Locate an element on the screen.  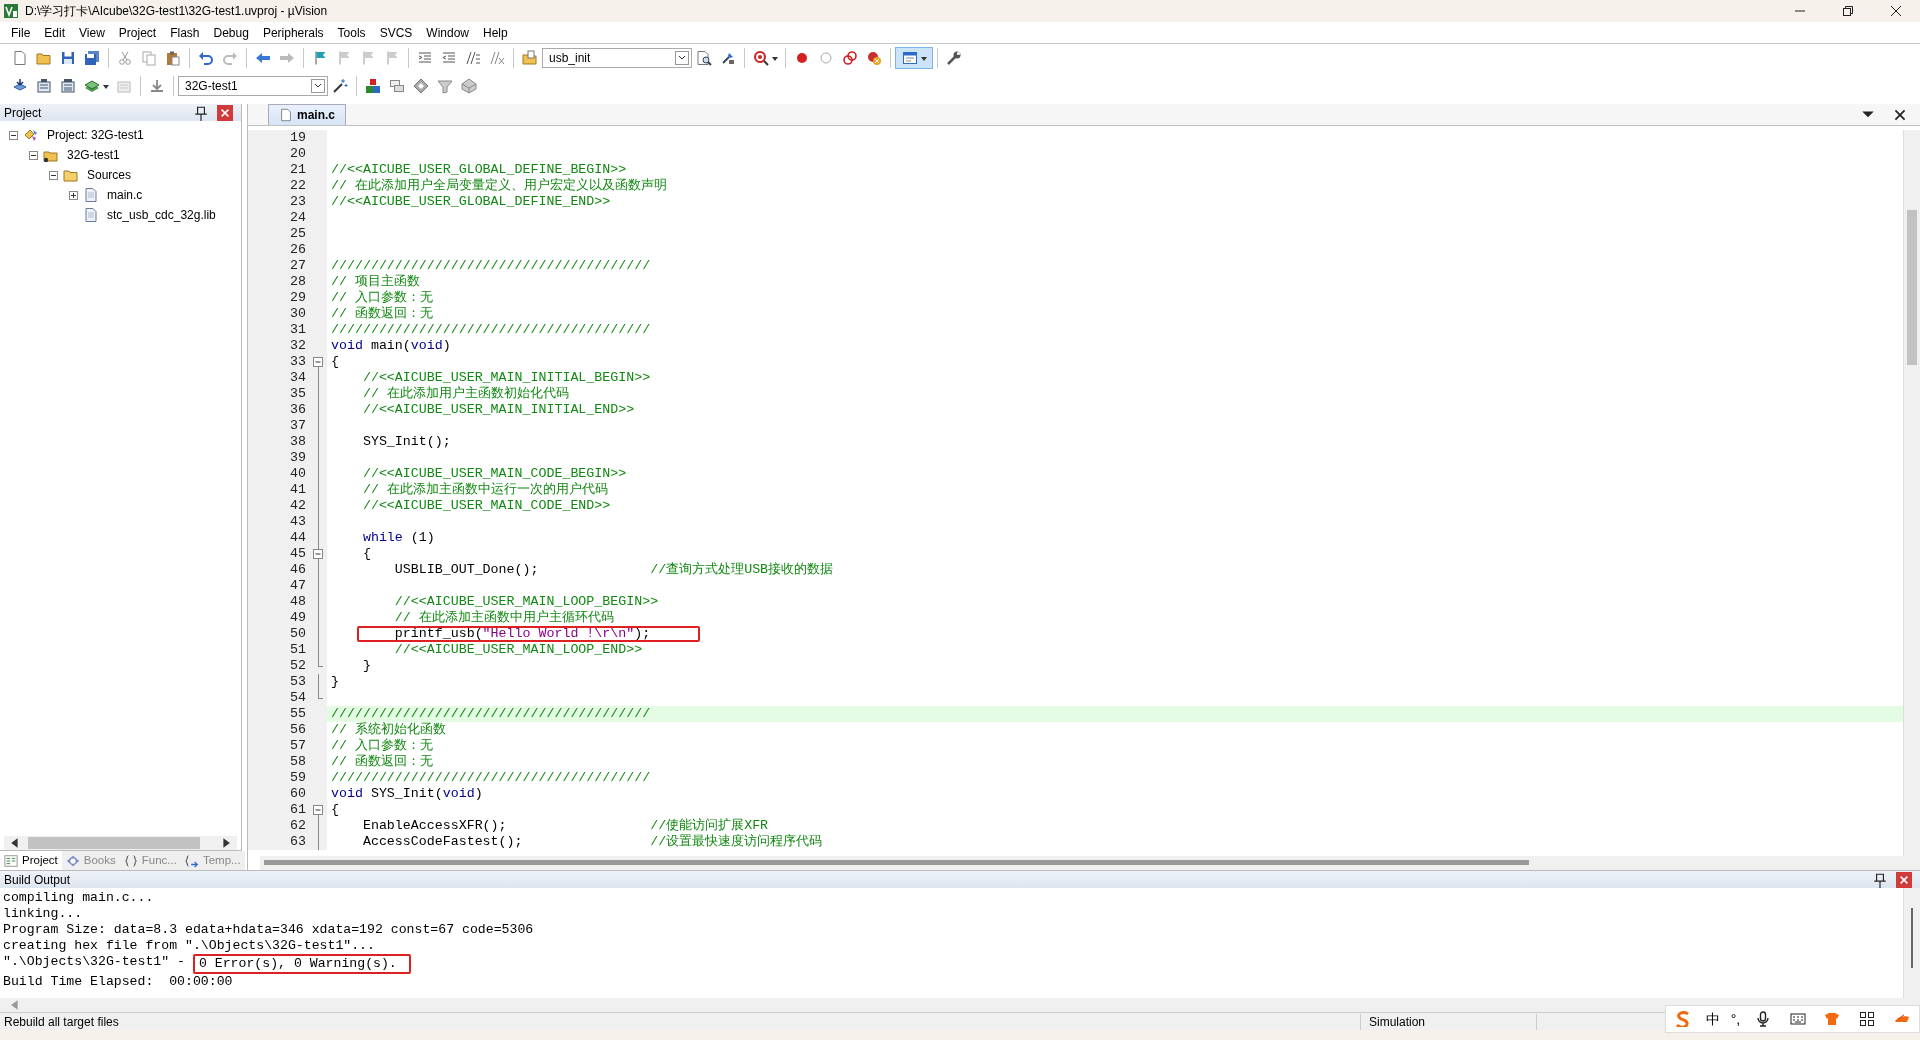
menu-item: Window is located at coordinates (447, 32).